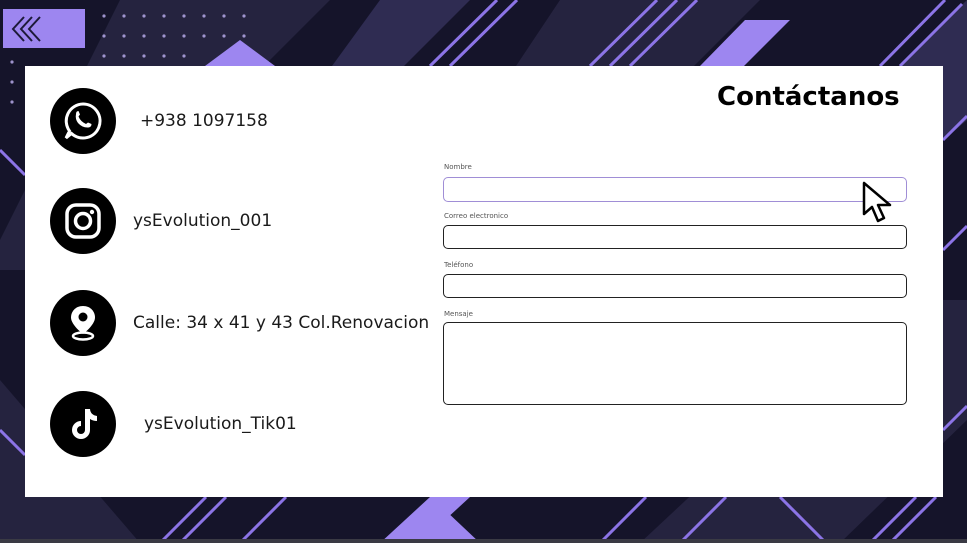  What do you see at coordinates (476, 216) in the screenshot?
I see `email-label: Correo electronico` at bounding box center [476, 216].